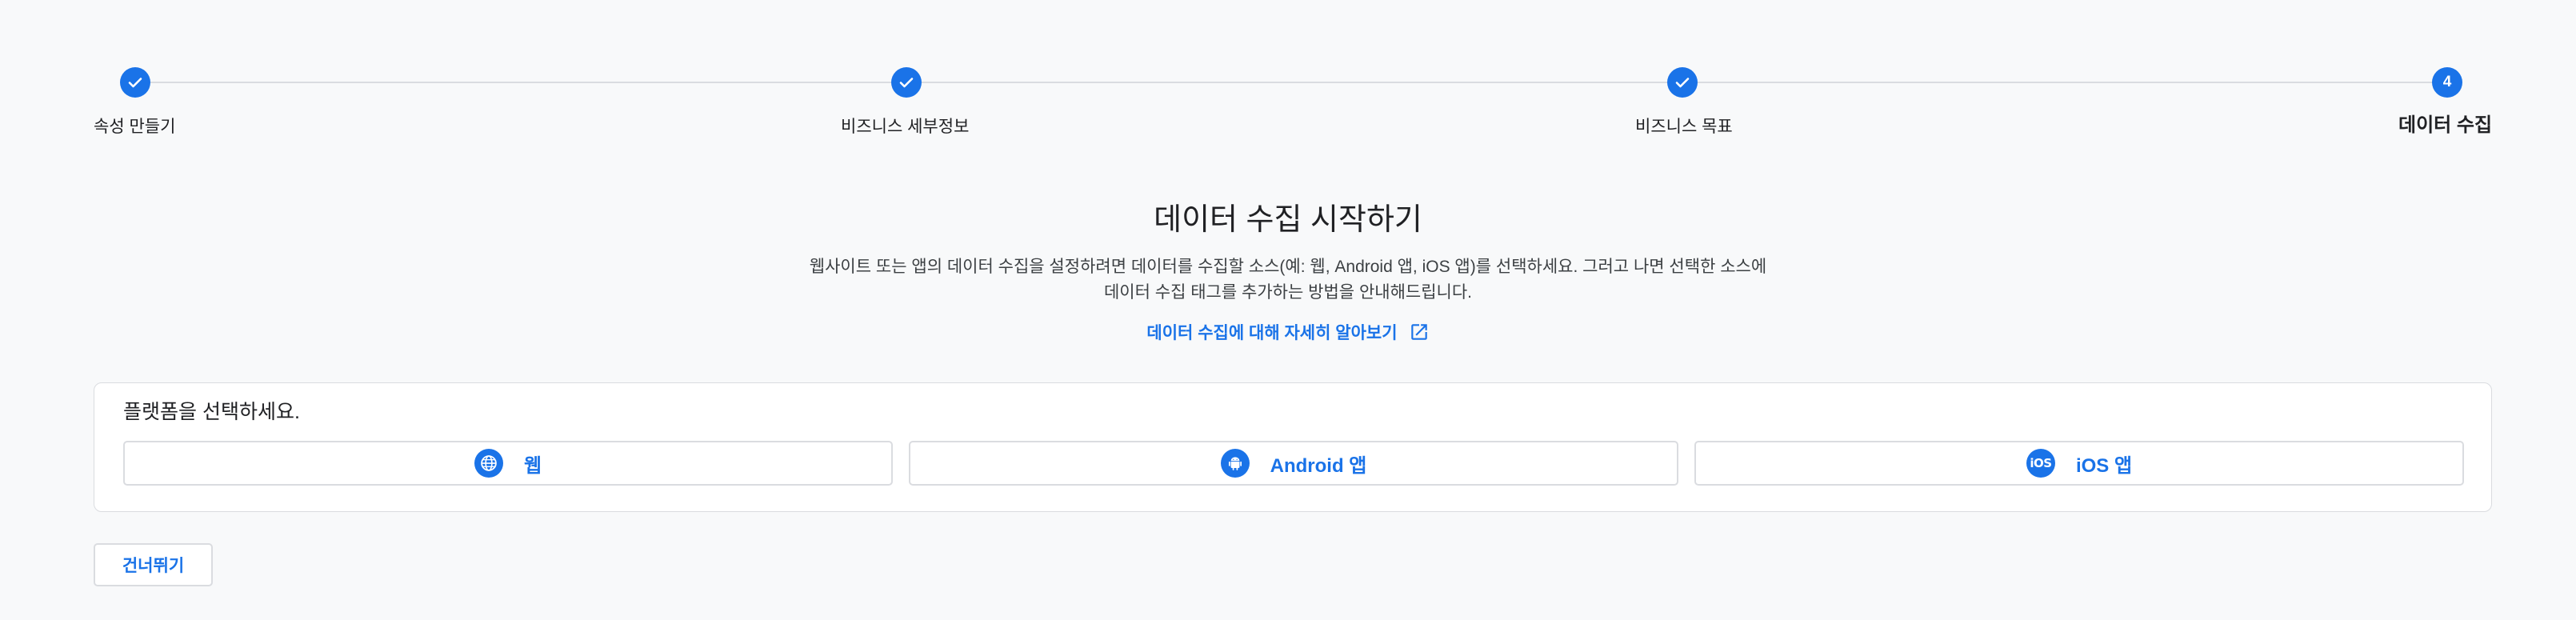 The width and height of the screenshot is (2576, 620). What do you see at coordinates (1419, 332) in the screenshot?
I see `open-in-new-icon` at bounding box center [1419, 332].